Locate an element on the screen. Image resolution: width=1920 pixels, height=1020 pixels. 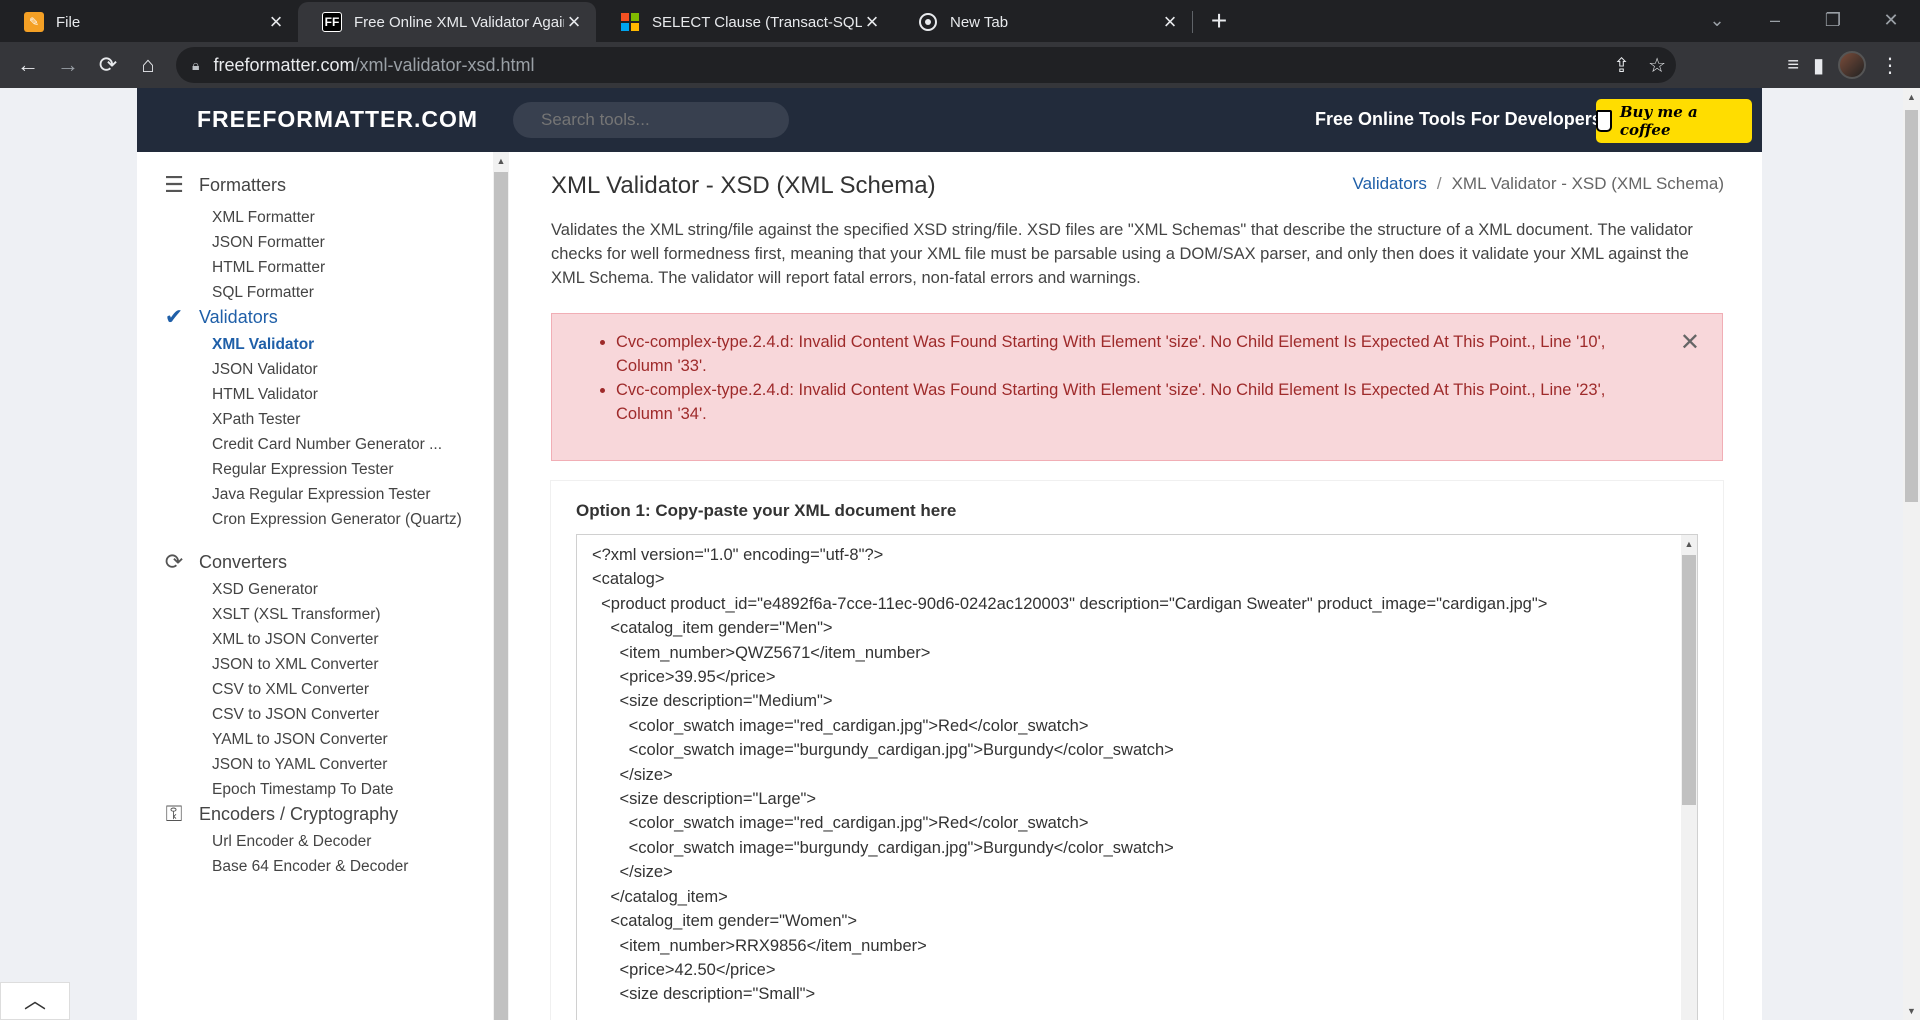
breadcrumb-validators-link: Validators is located at coordinates (1390, 183).